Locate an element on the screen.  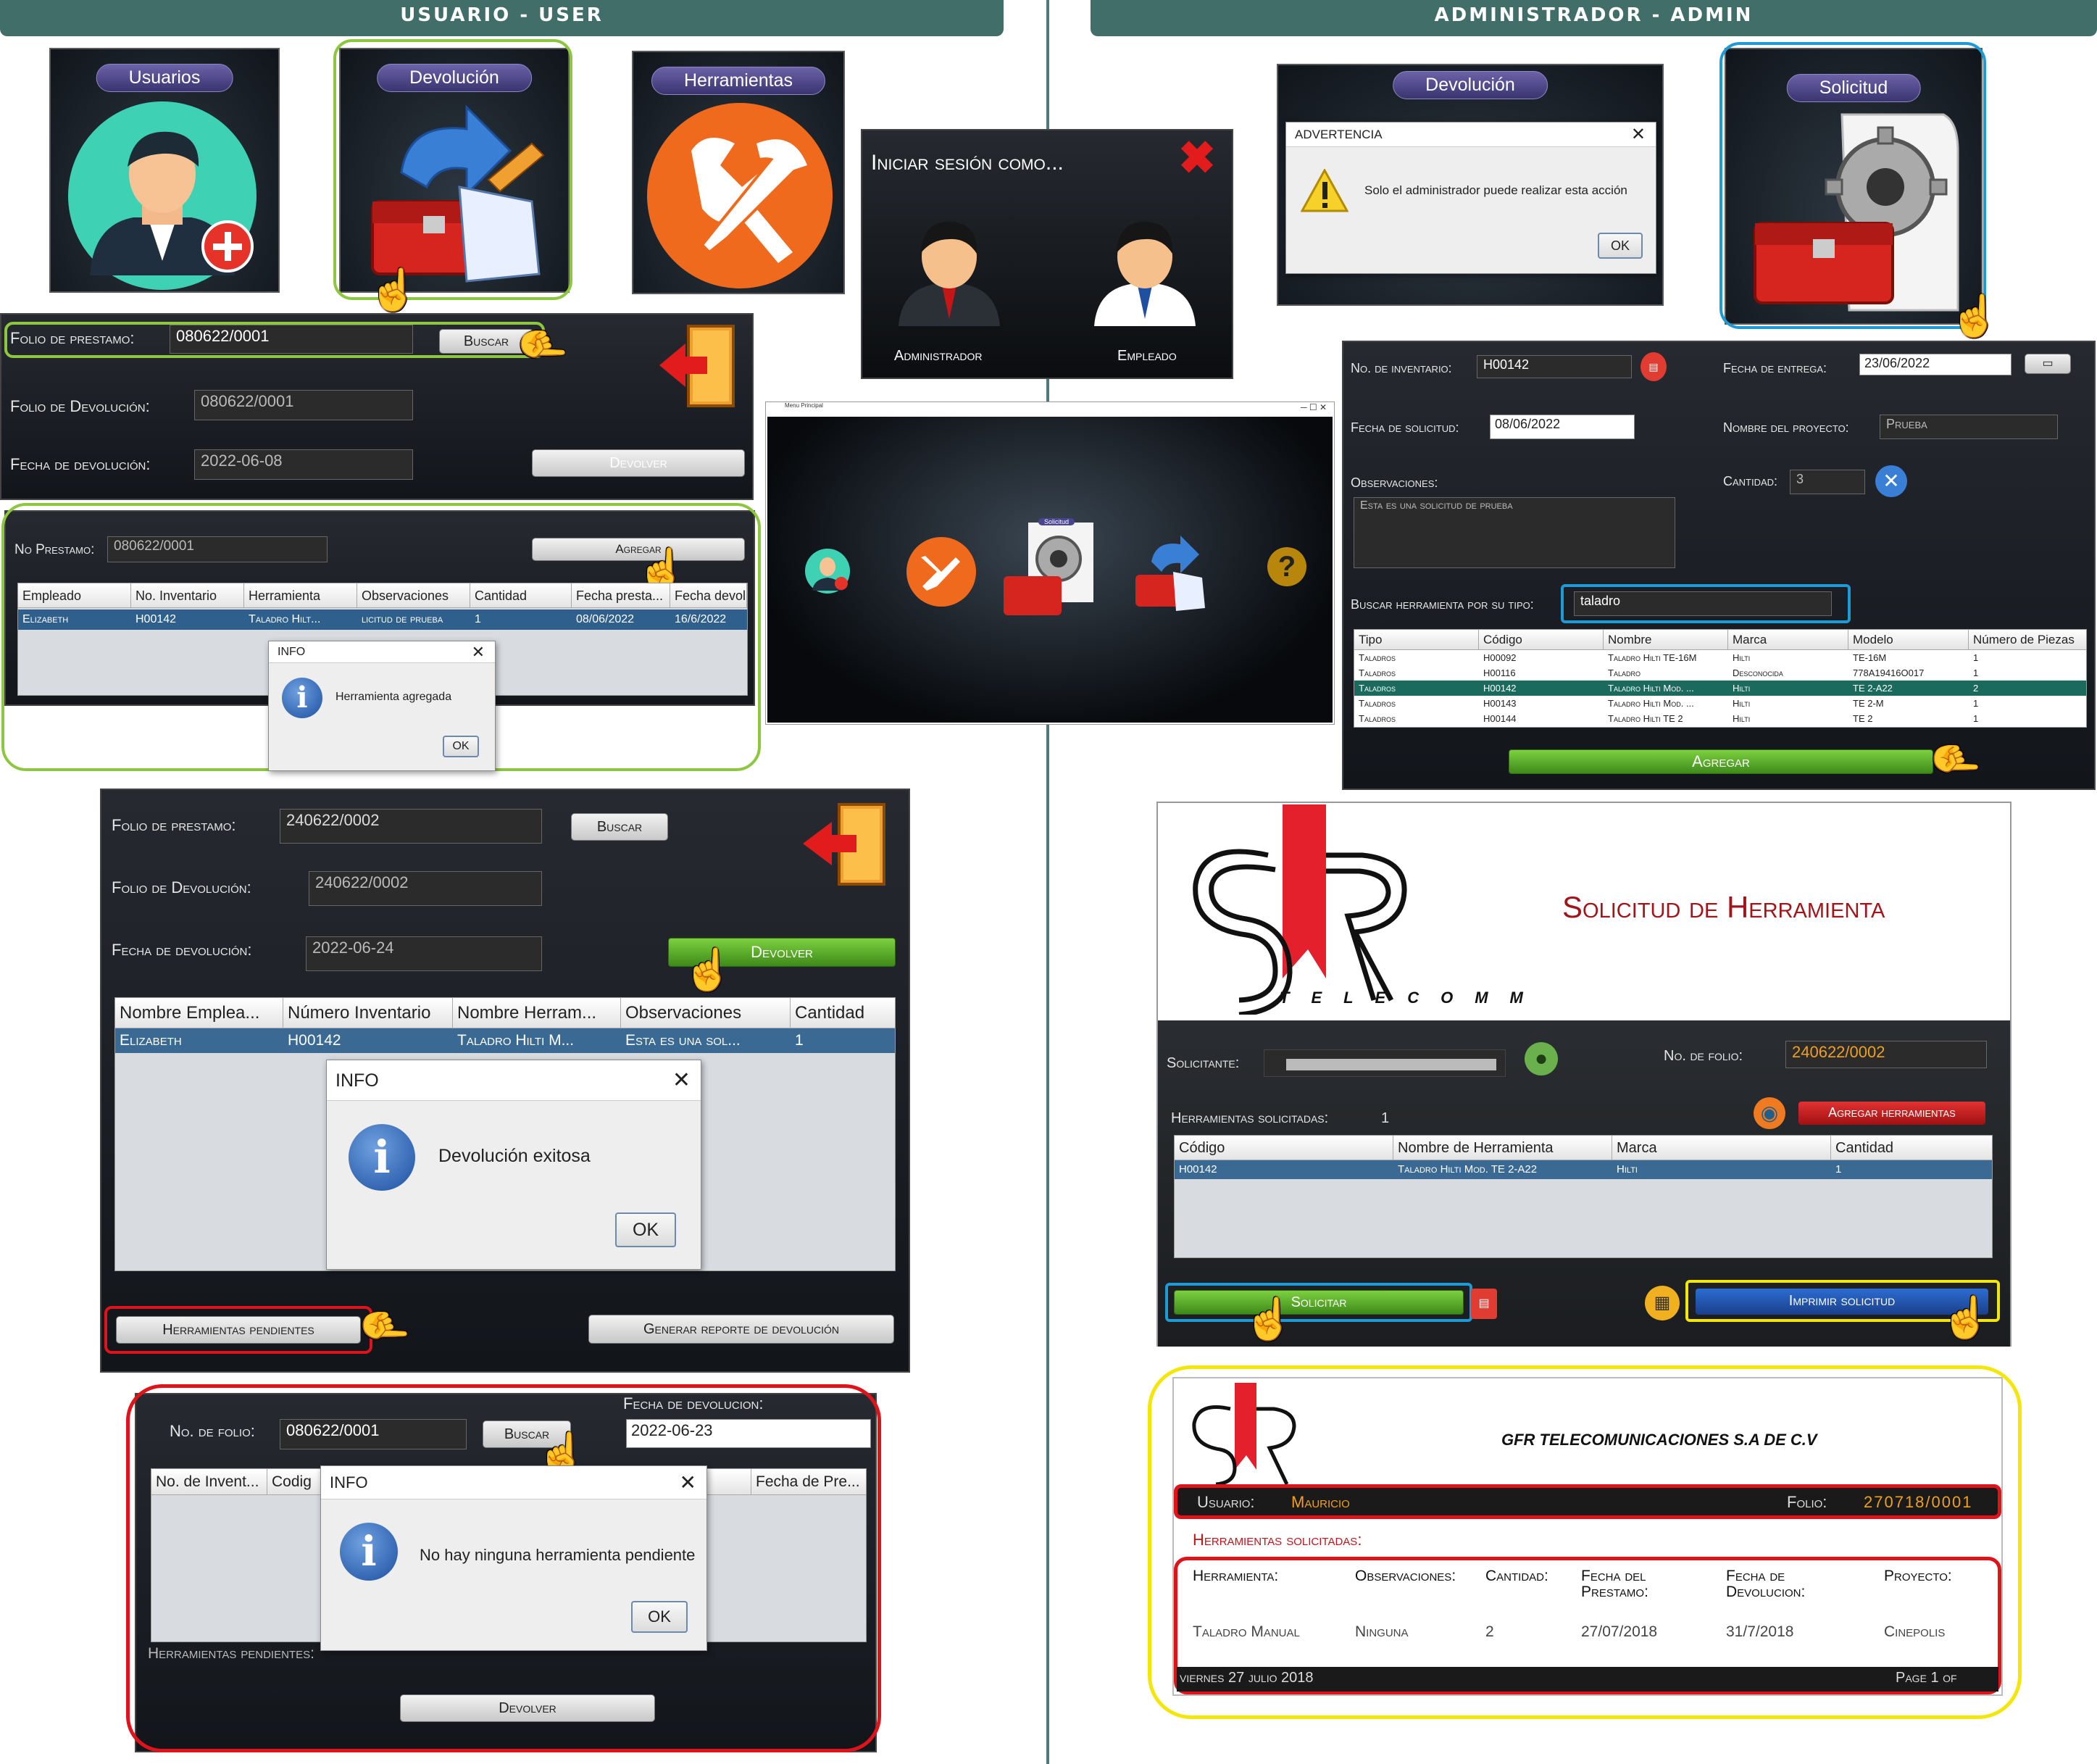
employee-label: Empleado is located at coordinates (1147, 356).